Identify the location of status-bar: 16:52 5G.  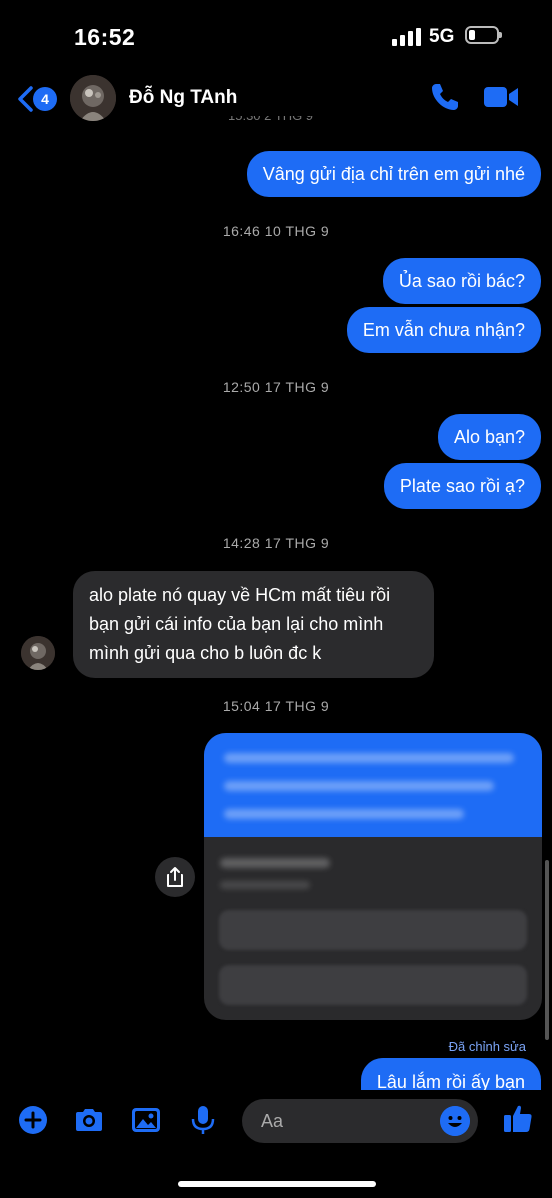
(276, 35).